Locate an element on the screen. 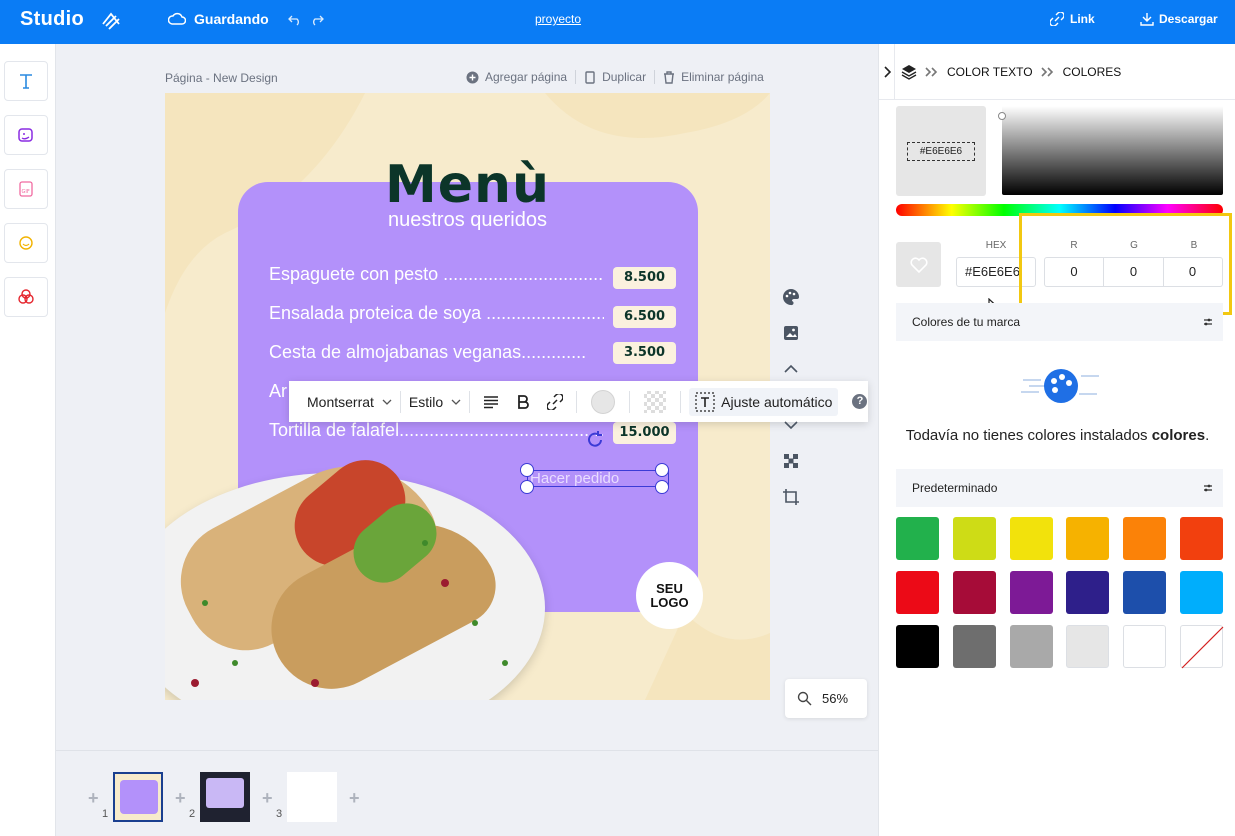 This screenshot has height=836, width=1235. palette-icon is located at coordinates (791, 297).